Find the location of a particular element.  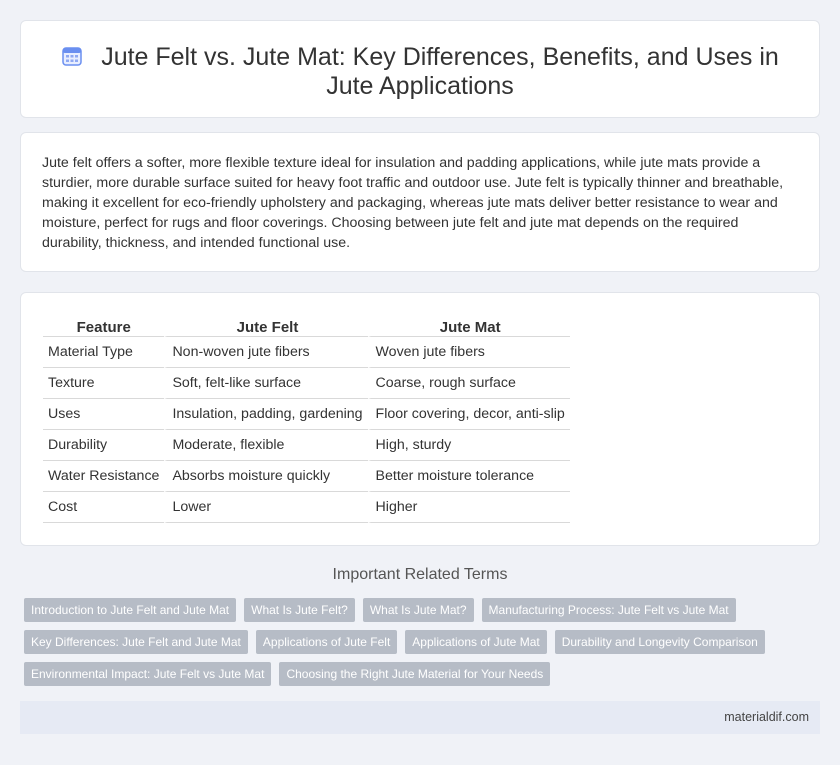

column-header: Jute Felt is located at coordinates (266, 325).